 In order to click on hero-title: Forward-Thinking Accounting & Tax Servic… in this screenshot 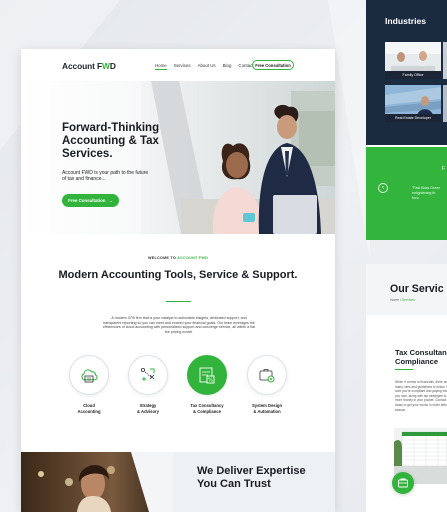, I will do `click(111, 141)`.